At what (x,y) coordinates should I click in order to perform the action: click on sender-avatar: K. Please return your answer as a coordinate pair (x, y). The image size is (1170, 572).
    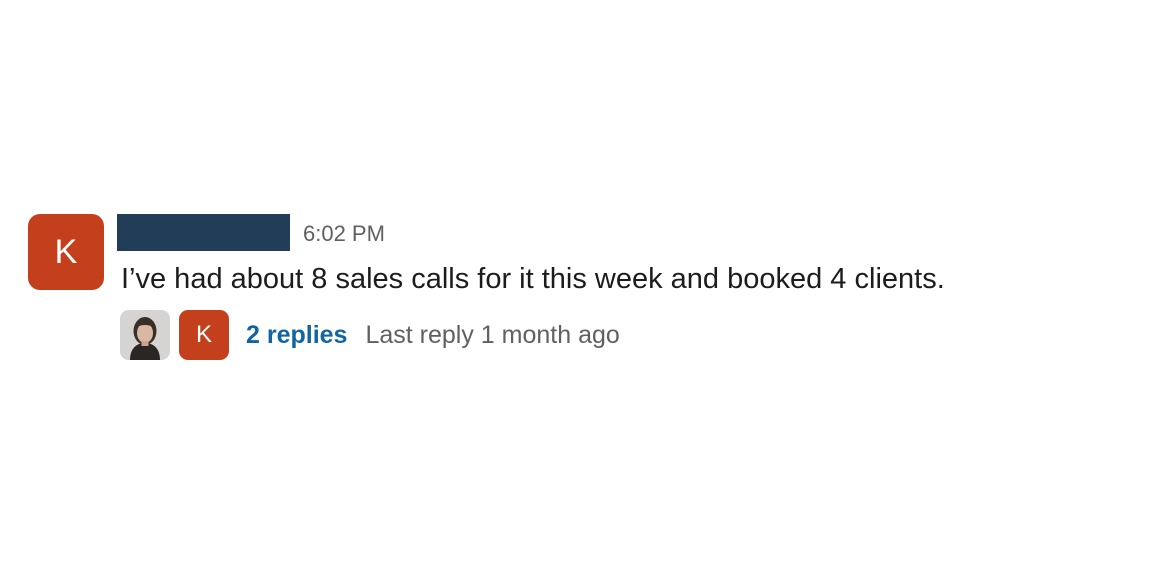
    Looking at the image, I should click on (66, 252).